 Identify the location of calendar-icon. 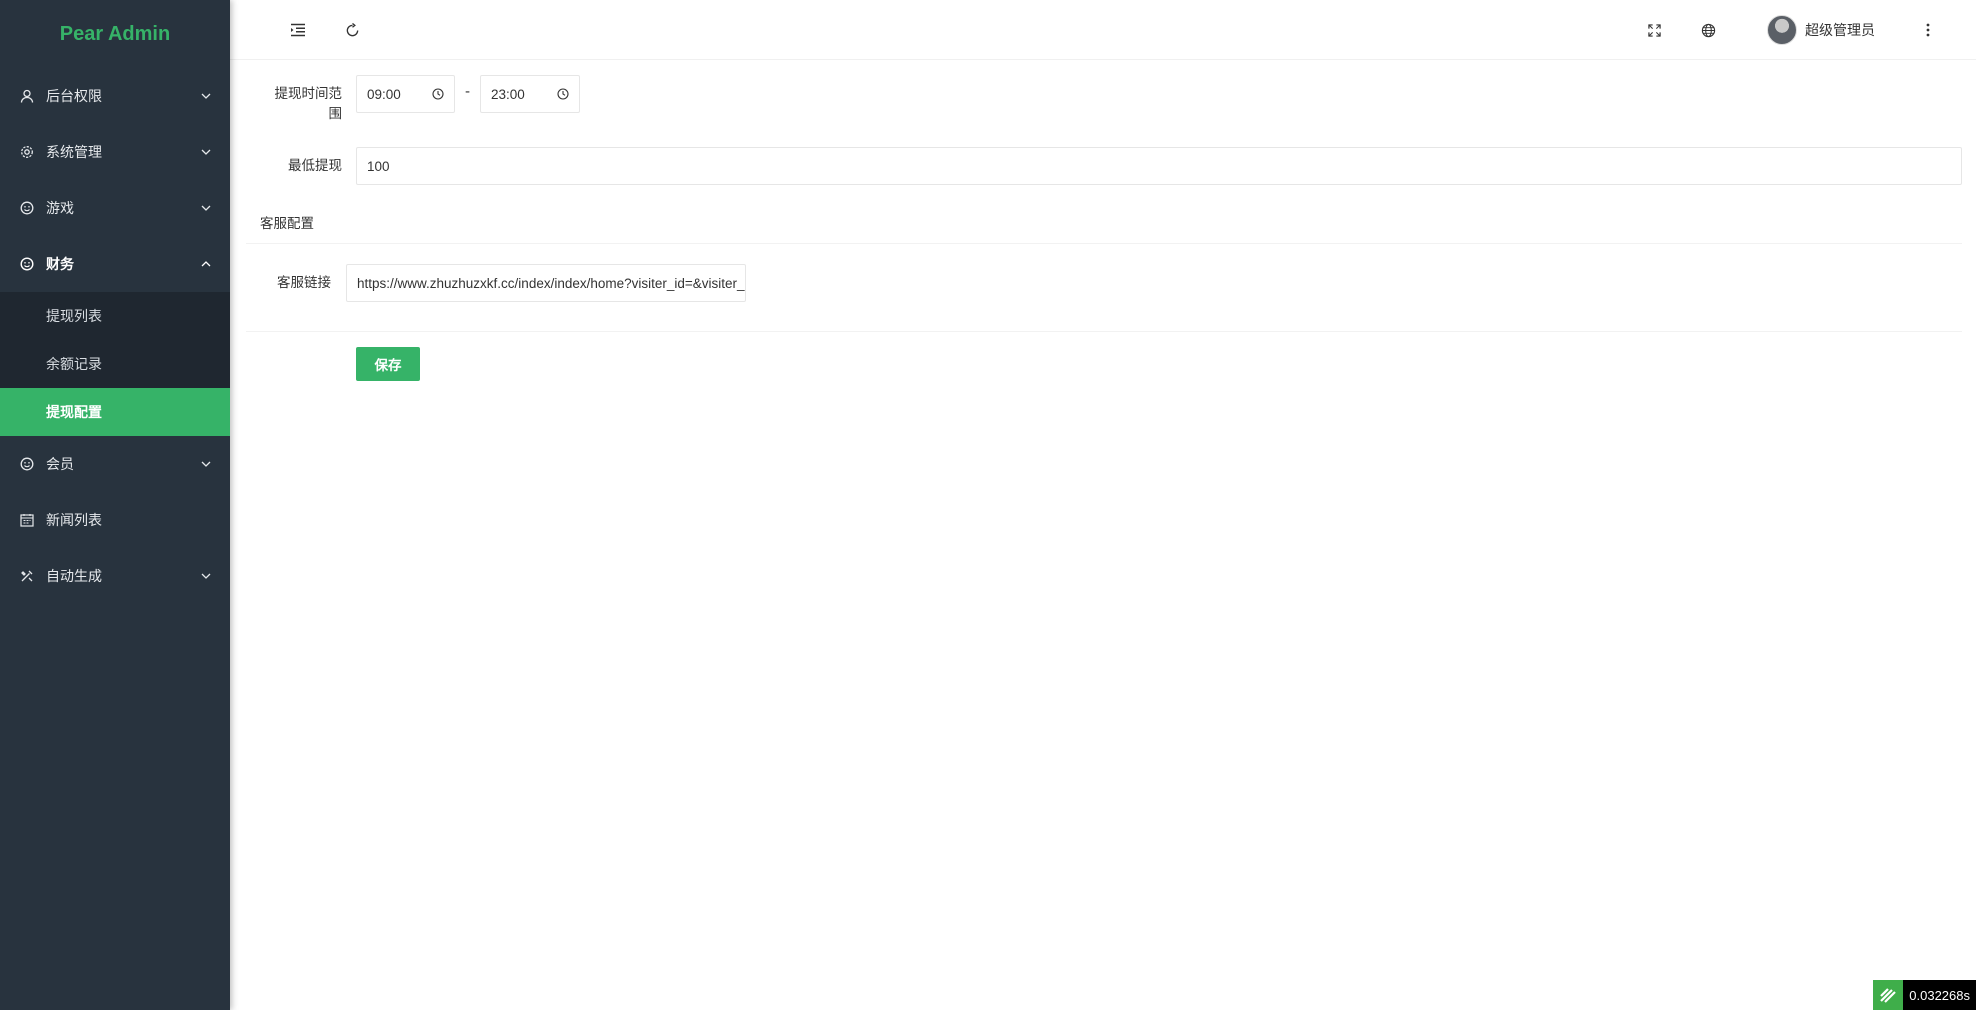
(27, 520).